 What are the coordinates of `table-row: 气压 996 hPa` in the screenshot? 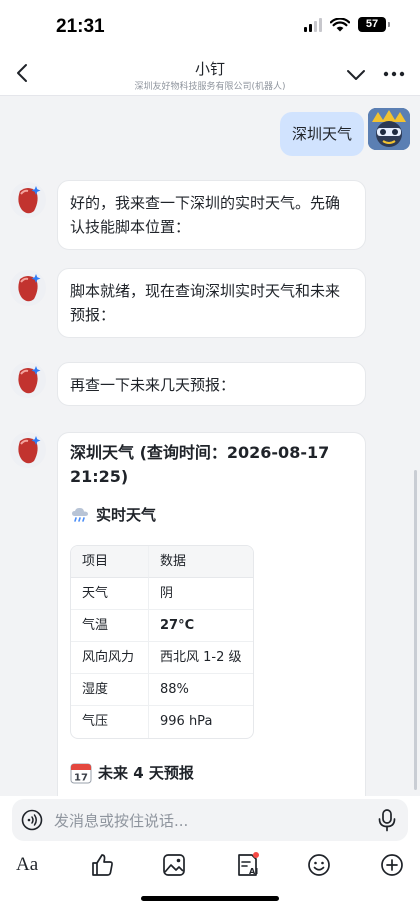 It's located at (162, 722).